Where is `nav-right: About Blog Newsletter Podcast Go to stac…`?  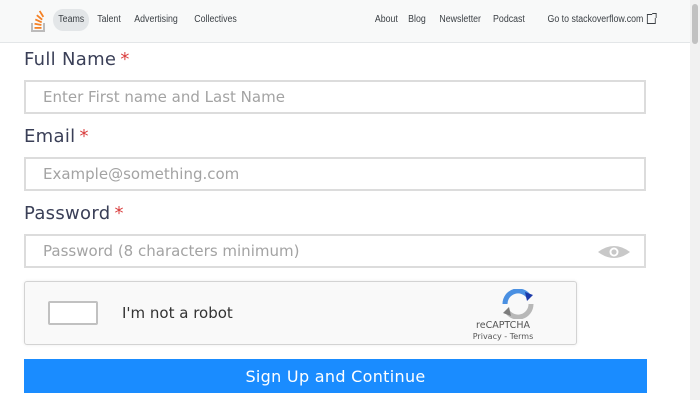 nav-right: About Blog Newsletter Podcast Go to stac… is located at coordinates (515, 20).